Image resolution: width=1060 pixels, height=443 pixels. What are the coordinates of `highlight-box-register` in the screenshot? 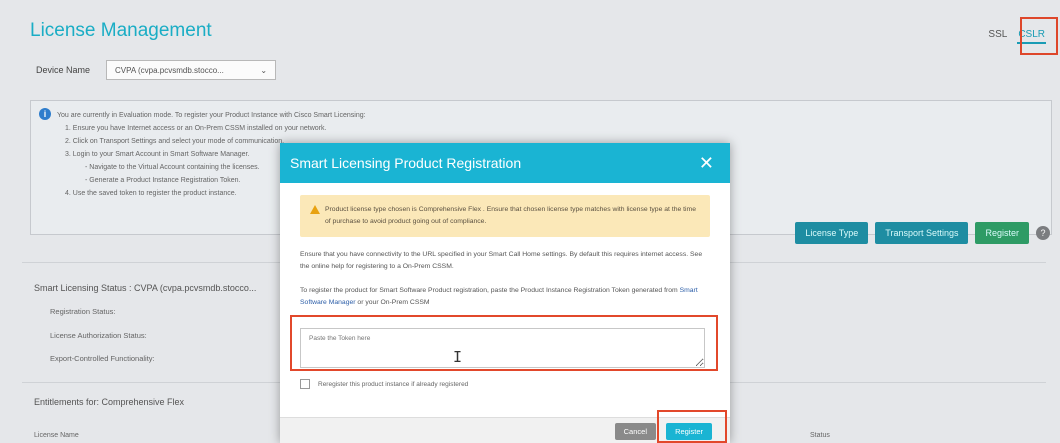 It's located at (692, 426).